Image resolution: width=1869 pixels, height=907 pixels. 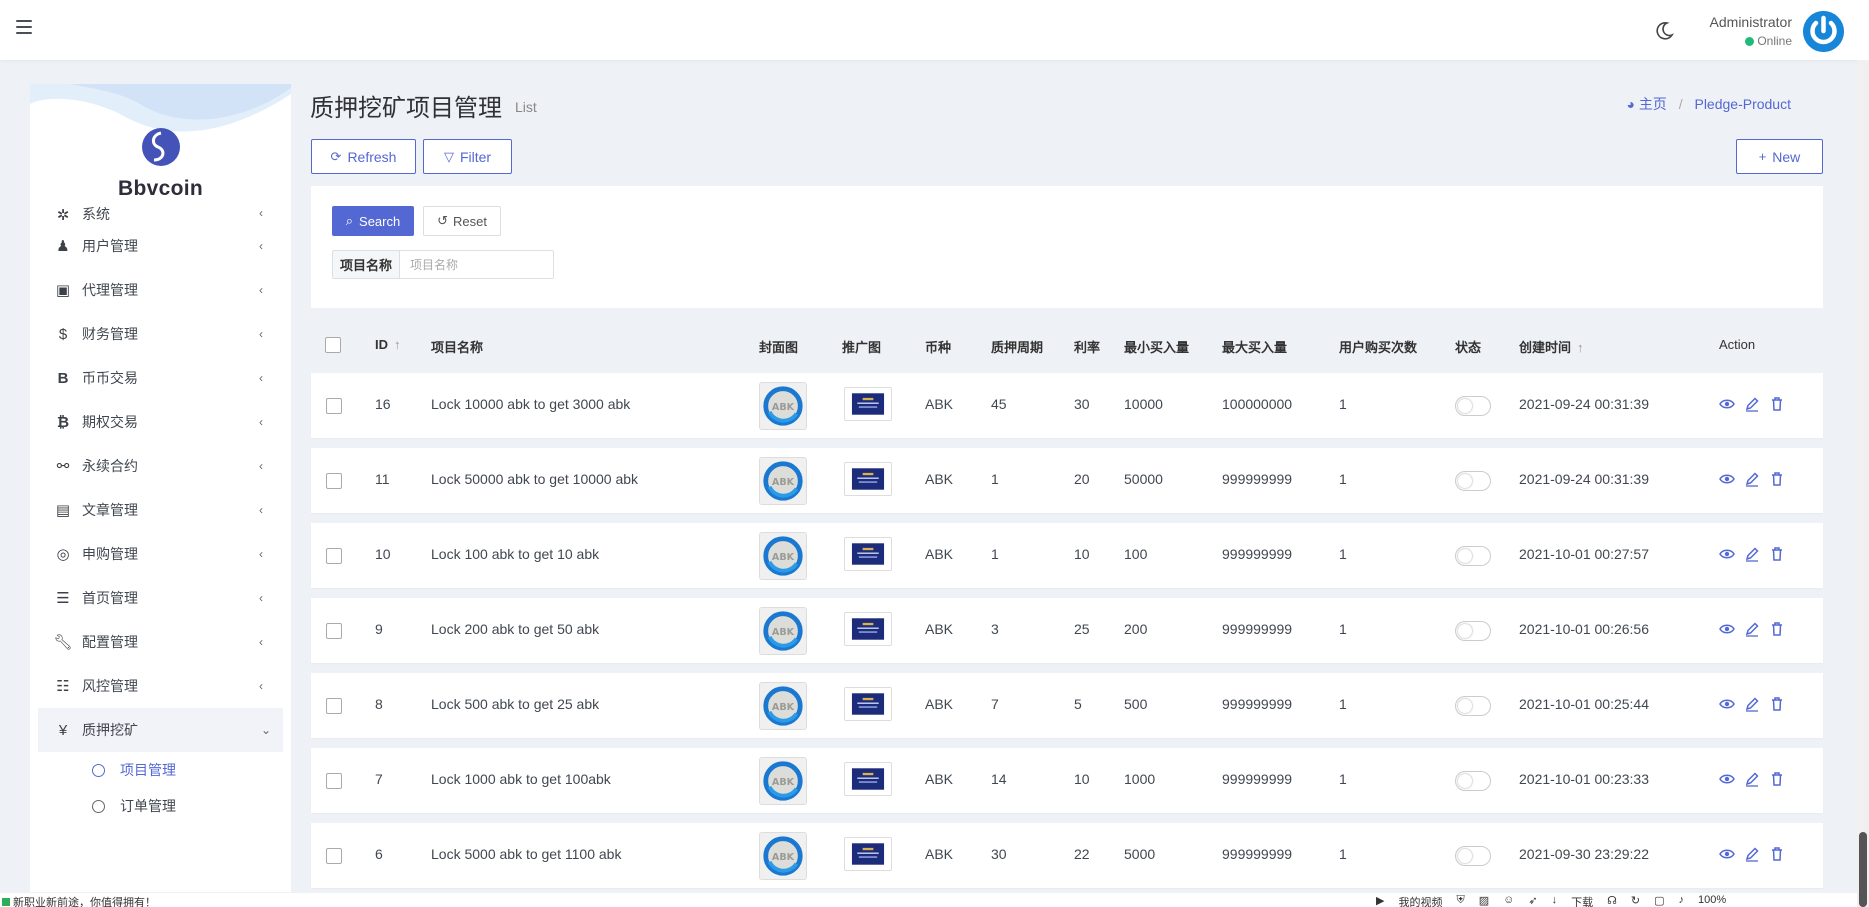 What do you see at coordinates (1863, 483) in the screenshot?
I see `page-scrollbar` at bounding box center [1863, 483].